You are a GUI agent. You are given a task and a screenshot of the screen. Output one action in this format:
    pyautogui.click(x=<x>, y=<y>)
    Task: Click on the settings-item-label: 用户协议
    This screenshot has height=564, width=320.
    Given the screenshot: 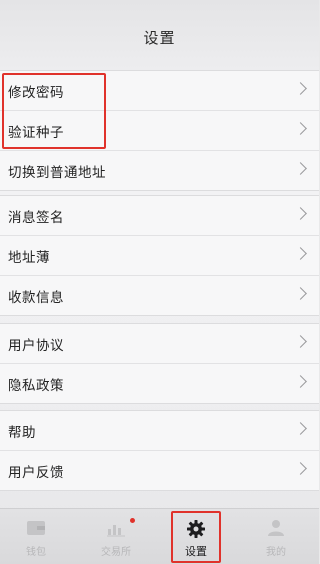 What is the action you would take?
    pyautogui.click(x=36, y=346)
    